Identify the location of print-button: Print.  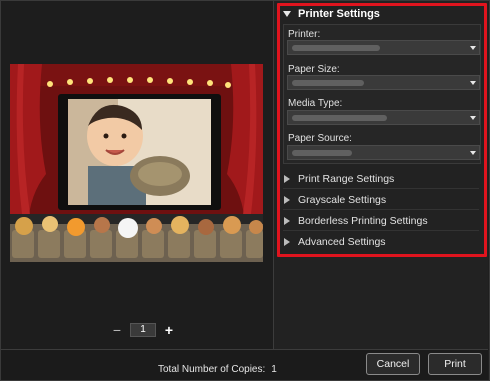
(455, 364).